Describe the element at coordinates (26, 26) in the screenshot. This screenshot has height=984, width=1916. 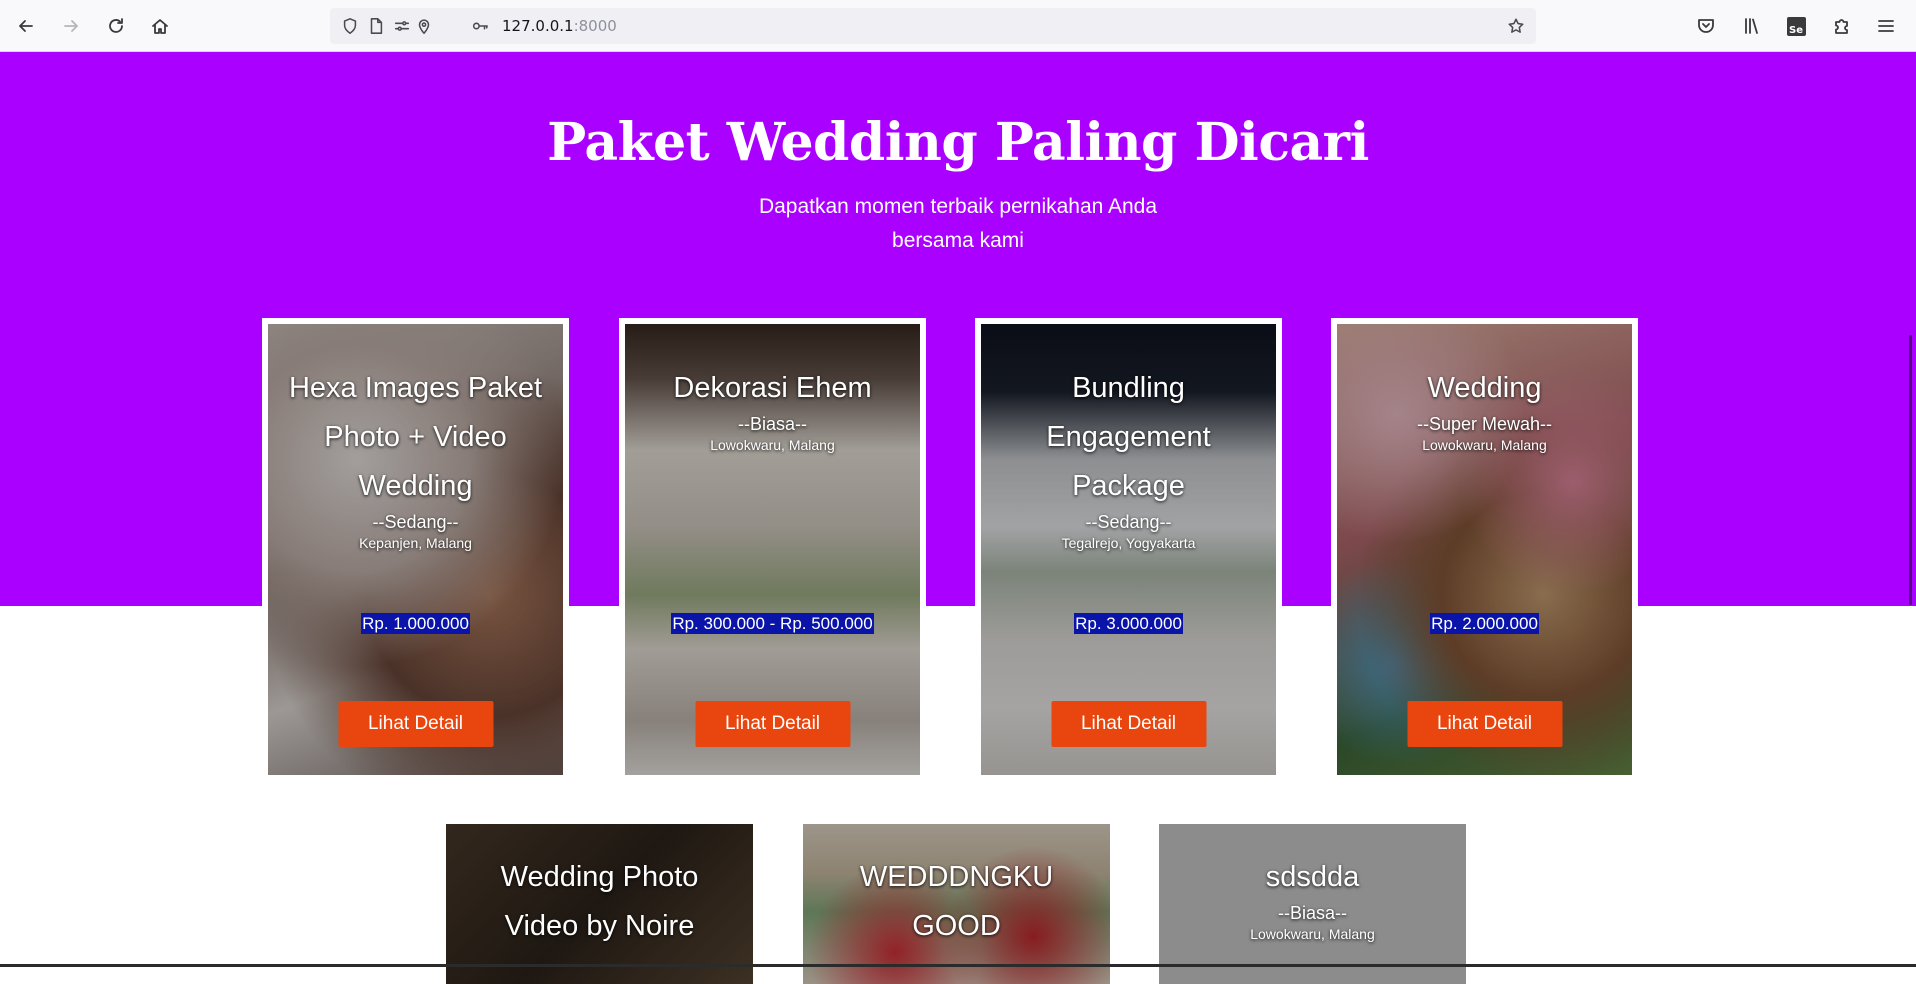
I see `back-icon` at that location.